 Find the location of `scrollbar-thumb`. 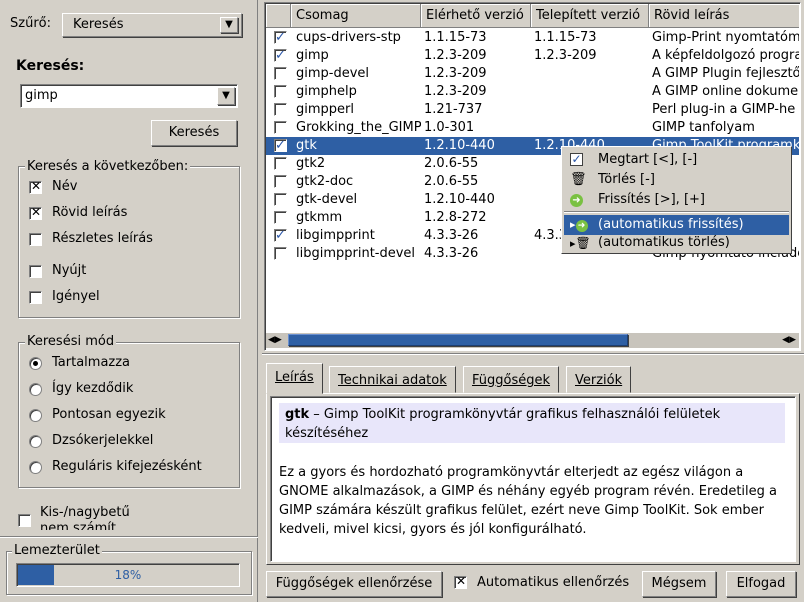

scrollbar-thumb is located at coordinates (458, 340).